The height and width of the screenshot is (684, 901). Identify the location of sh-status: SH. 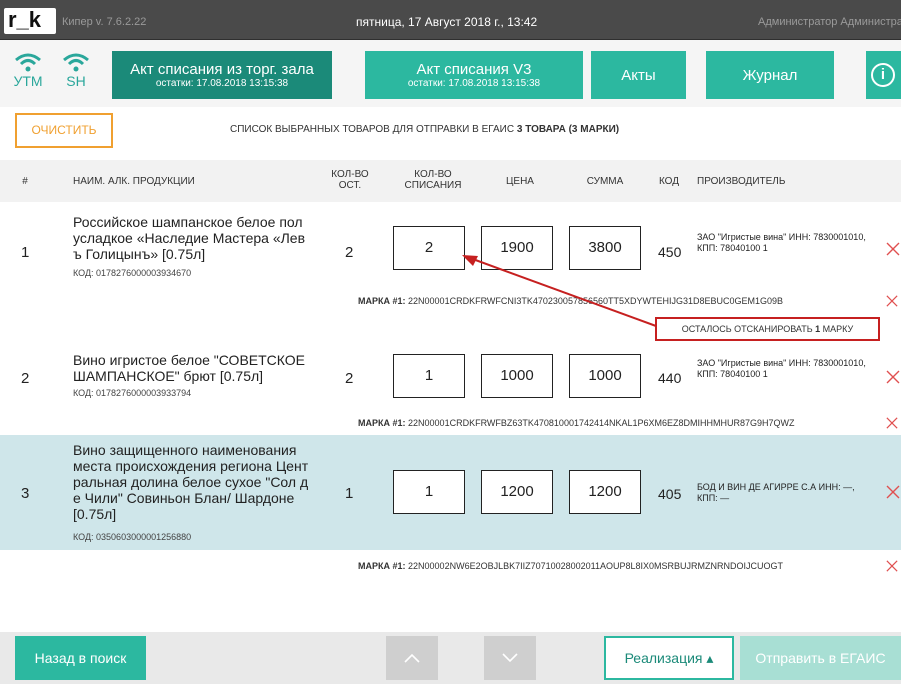
(76, 70).